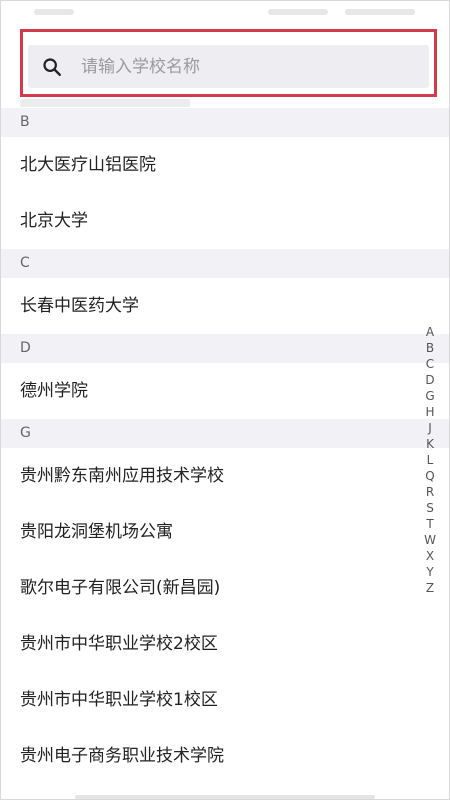 The image size is (450, 800). I want to click on index-letter-b: B, so click(430, 348).